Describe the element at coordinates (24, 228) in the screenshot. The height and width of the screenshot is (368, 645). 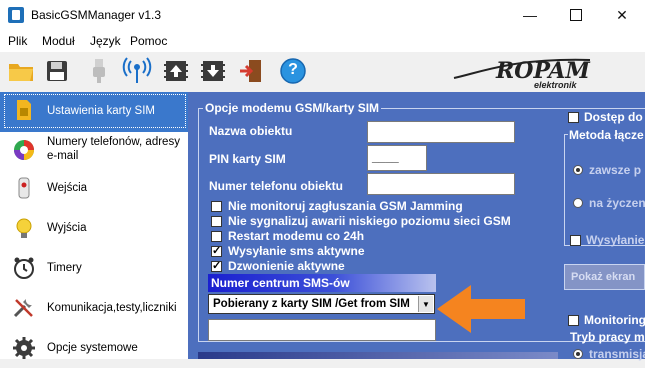
I see `lightbulb-output-icon` at that location.